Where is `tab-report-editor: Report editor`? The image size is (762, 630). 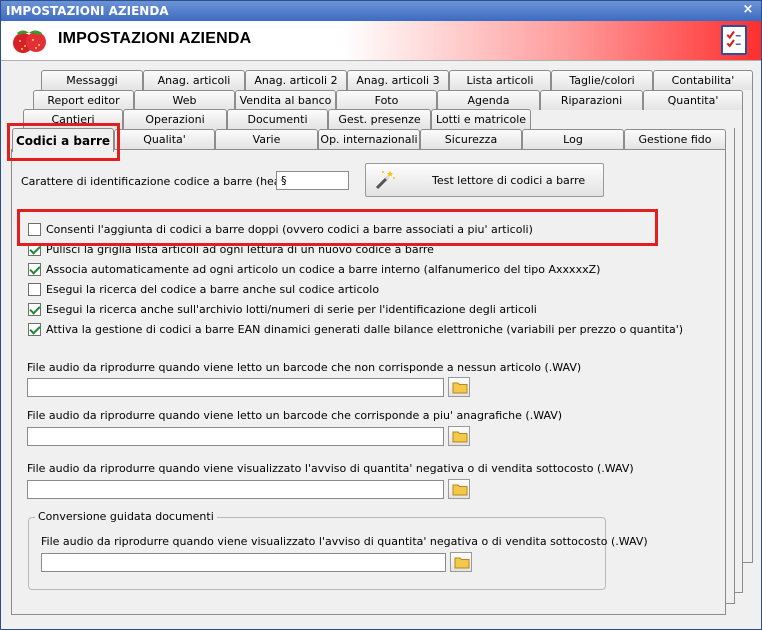
tab-report-editor: Report editor is located at coordinates (83, 100).